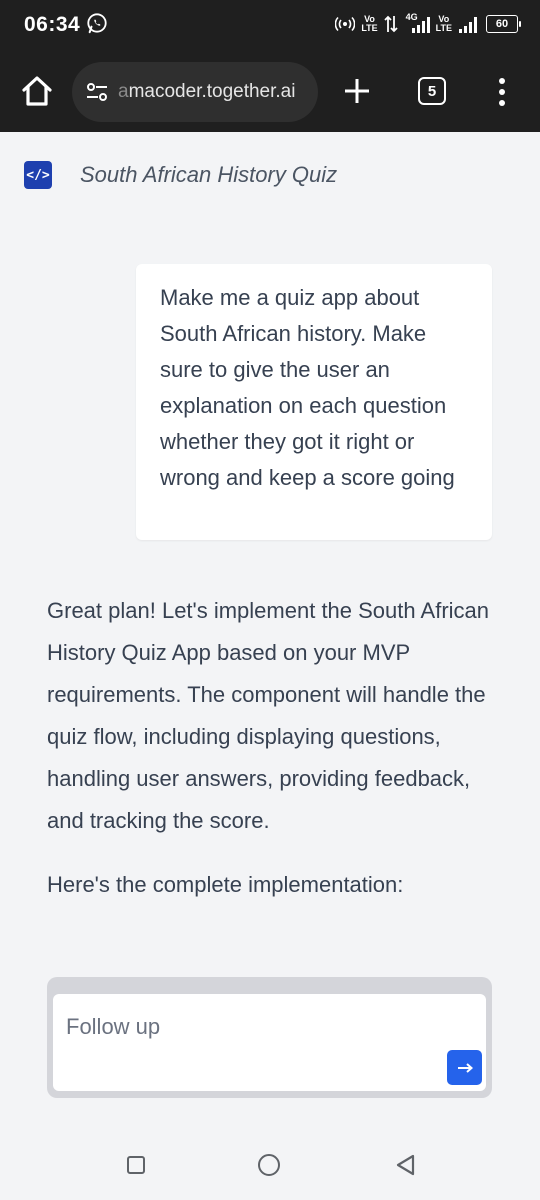  I want to click on more-vertical-icon, so click(502, 92).